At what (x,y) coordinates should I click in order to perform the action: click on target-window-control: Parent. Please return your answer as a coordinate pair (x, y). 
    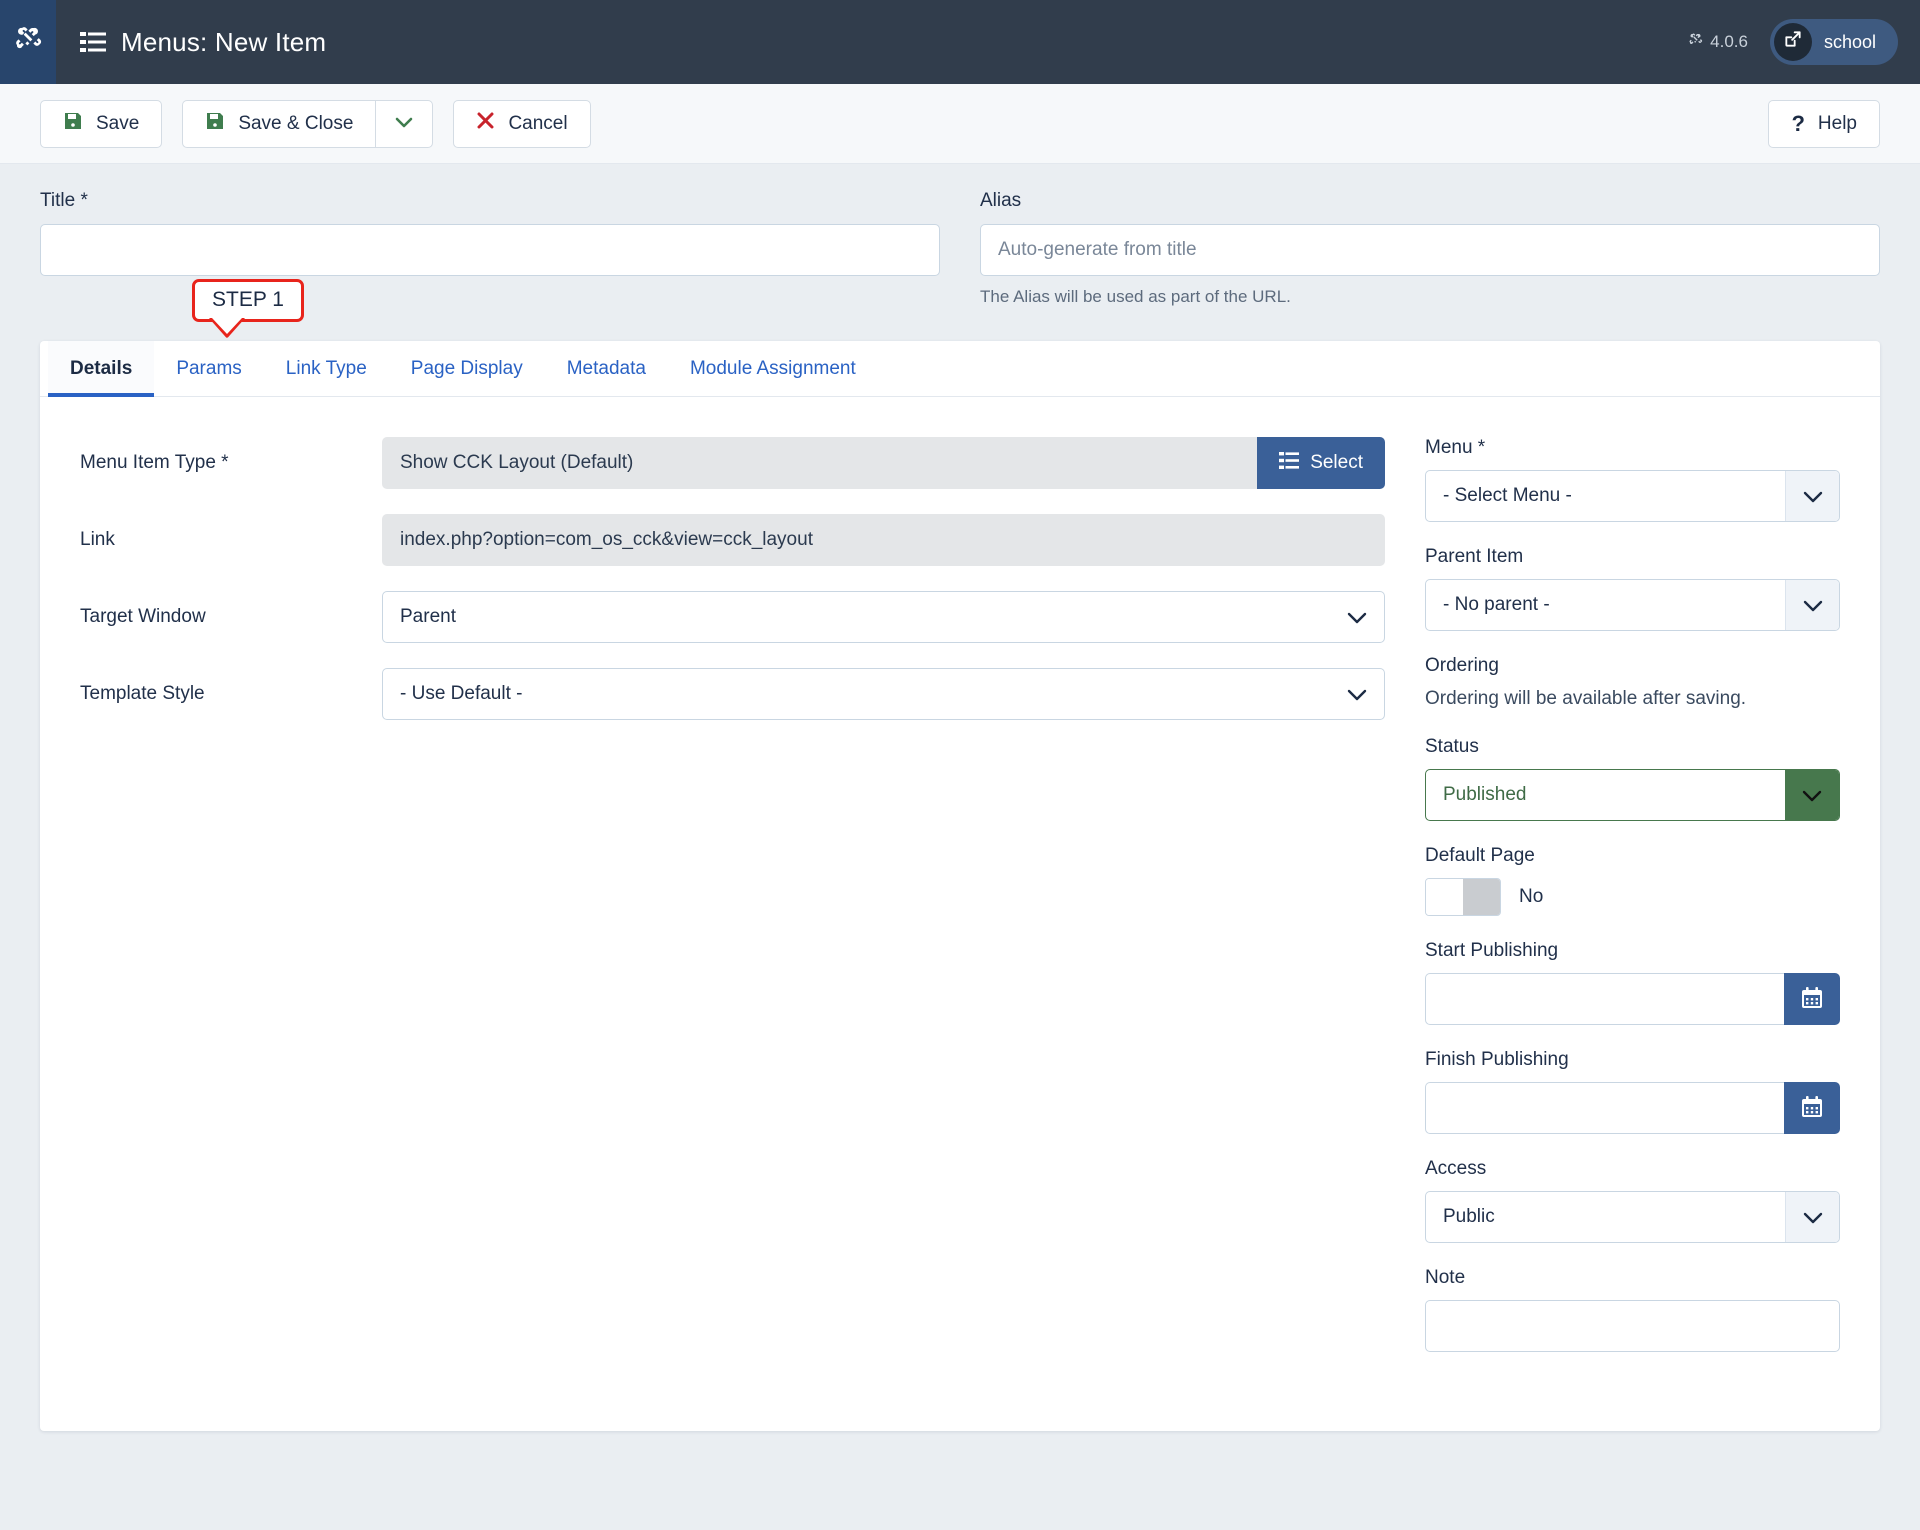
    Looking at the image, I should click on (883, 617).